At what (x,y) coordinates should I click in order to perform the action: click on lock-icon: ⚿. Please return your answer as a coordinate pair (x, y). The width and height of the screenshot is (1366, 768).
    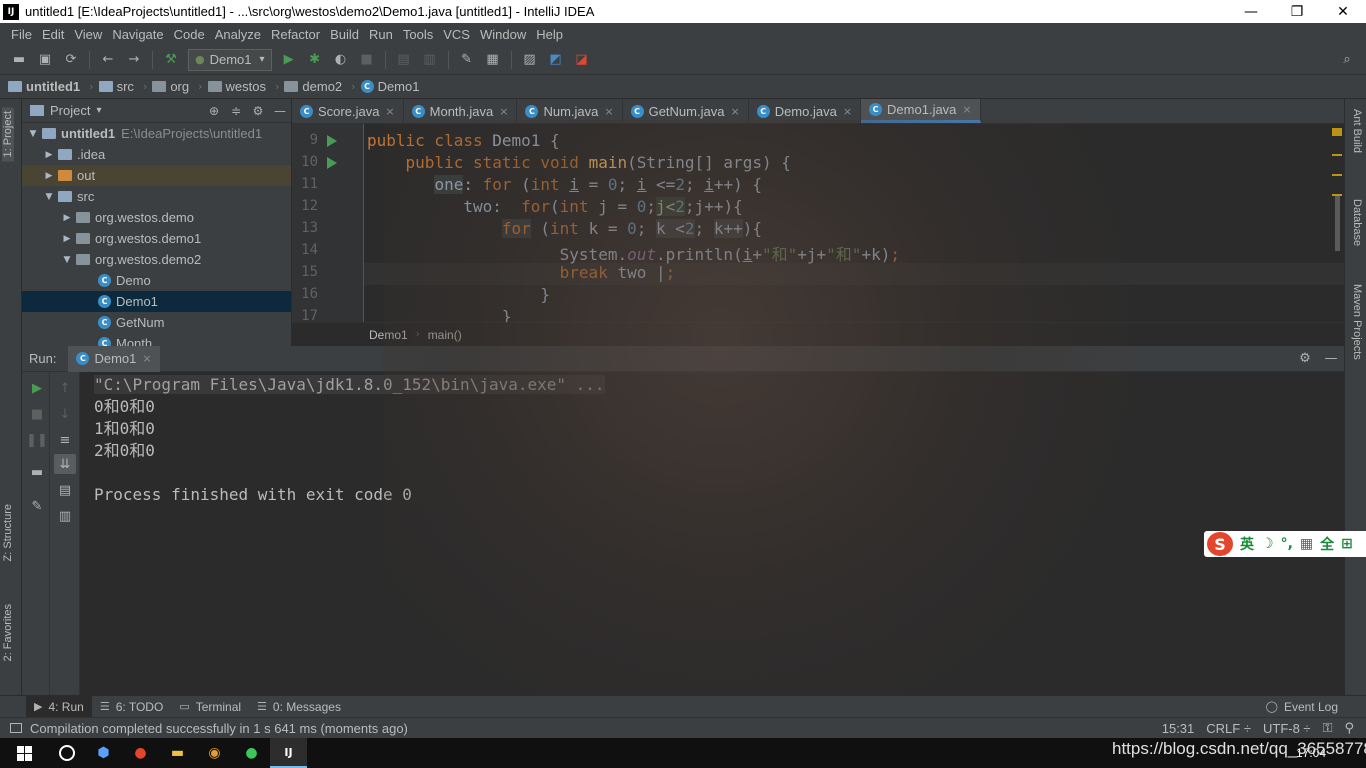
    Looking at the image, I should click on (1328, 728).